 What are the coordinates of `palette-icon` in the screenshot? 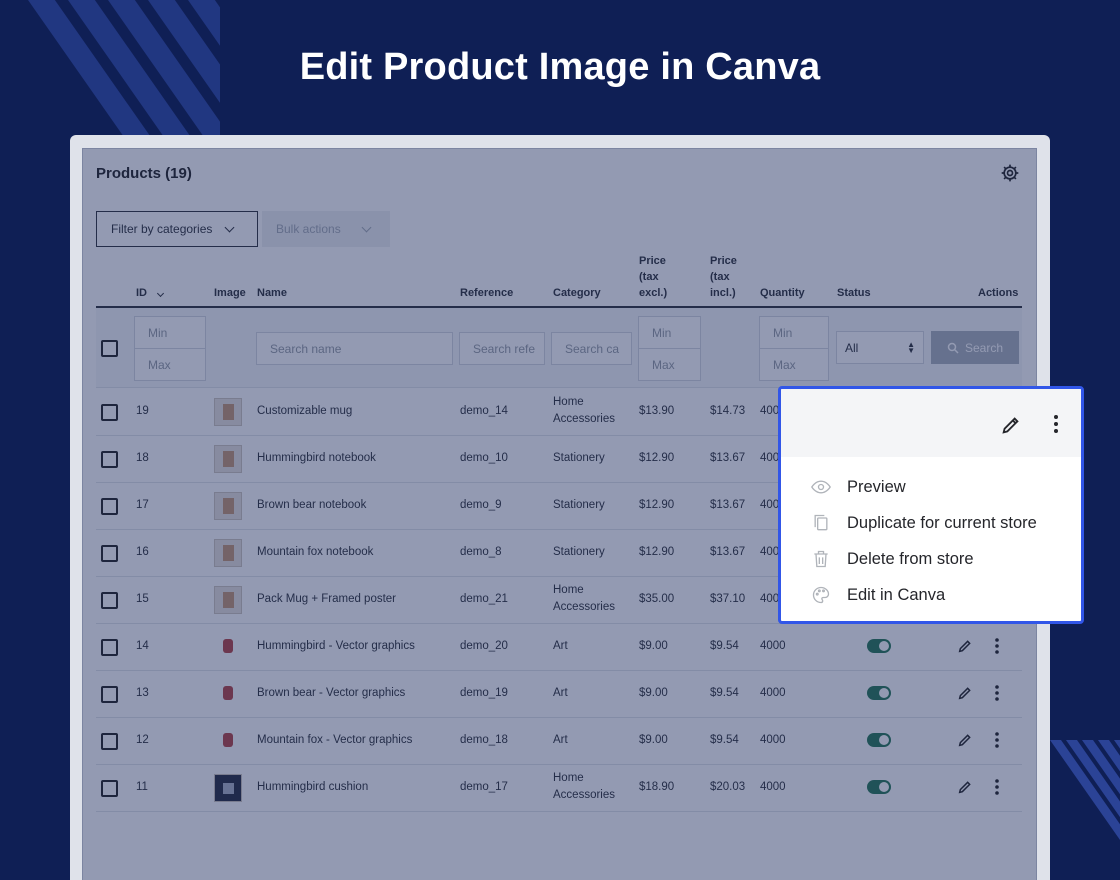 It's located at (821, 595).